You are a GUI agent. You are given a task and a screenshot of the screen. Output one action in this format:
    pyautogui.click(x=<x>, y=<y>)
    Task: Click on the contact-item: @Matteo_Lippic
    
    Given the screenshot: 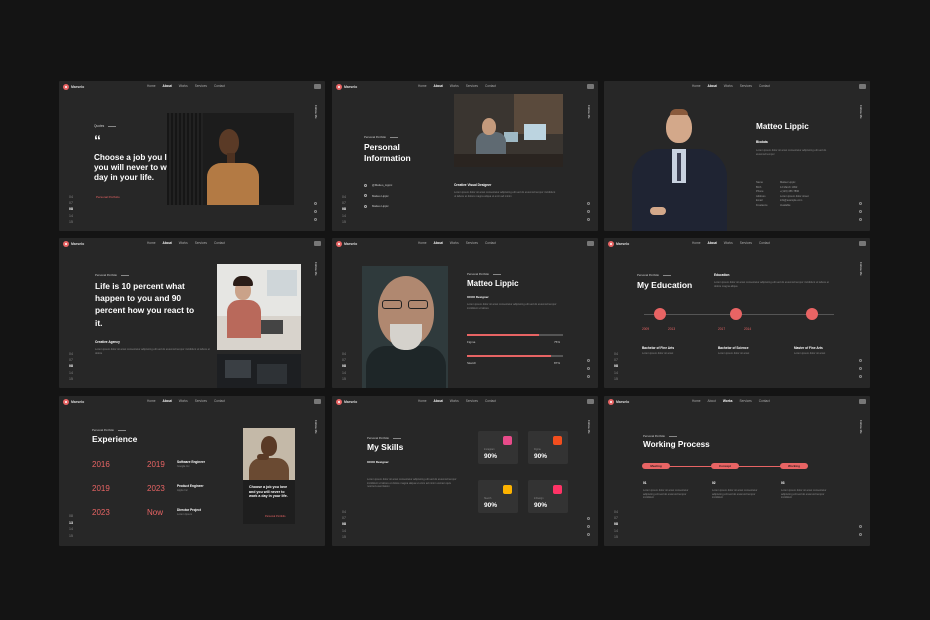 What is the action you would take?
    pyautogui.click(x=378, y=185)
    